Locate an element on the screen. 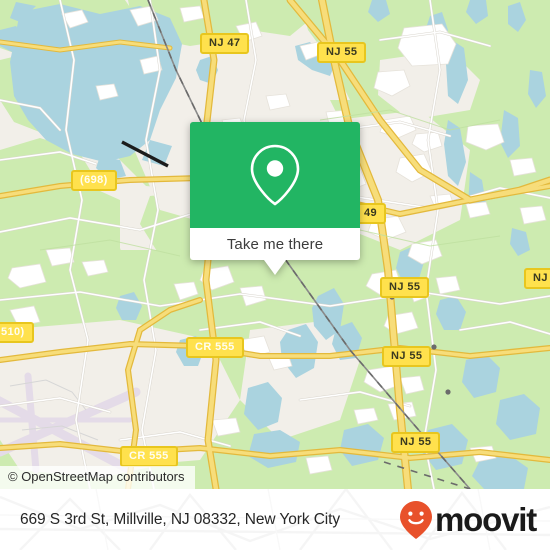 Image resolution: width=550 pixels, height=550 pixels. route-shield-cr555-mid: CR 555 is located at coordinates (215, 347).